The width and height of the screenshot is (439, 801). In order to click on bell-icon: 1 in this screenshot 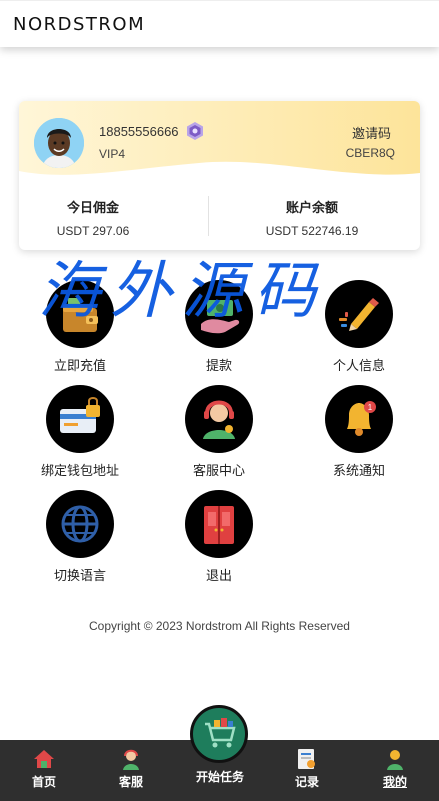, I will do `click(359, 419)`.